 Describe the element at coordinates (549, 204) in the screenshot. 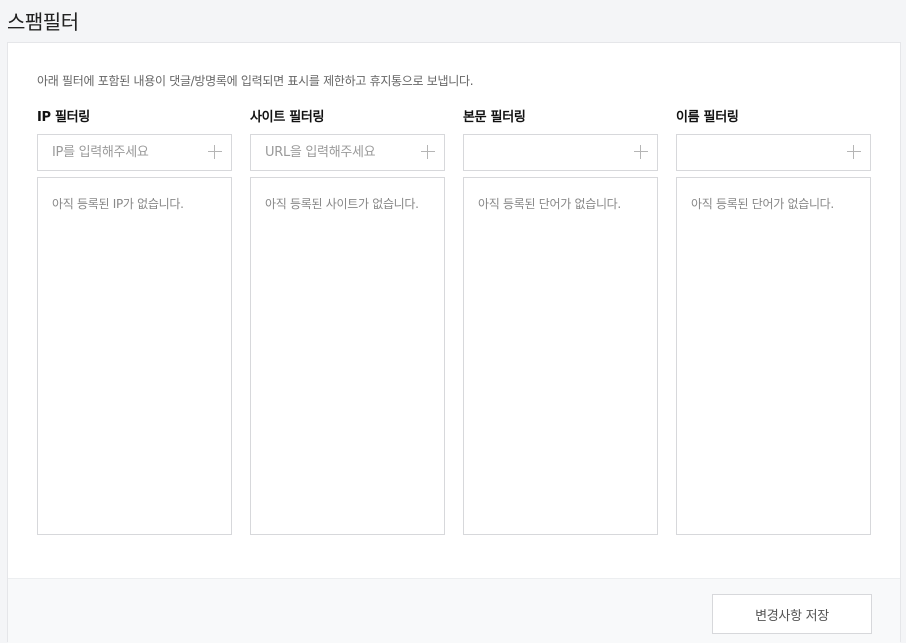

I see `content-filter-empty-message: 아직 등록된 단어가 없습니다.` at that location.